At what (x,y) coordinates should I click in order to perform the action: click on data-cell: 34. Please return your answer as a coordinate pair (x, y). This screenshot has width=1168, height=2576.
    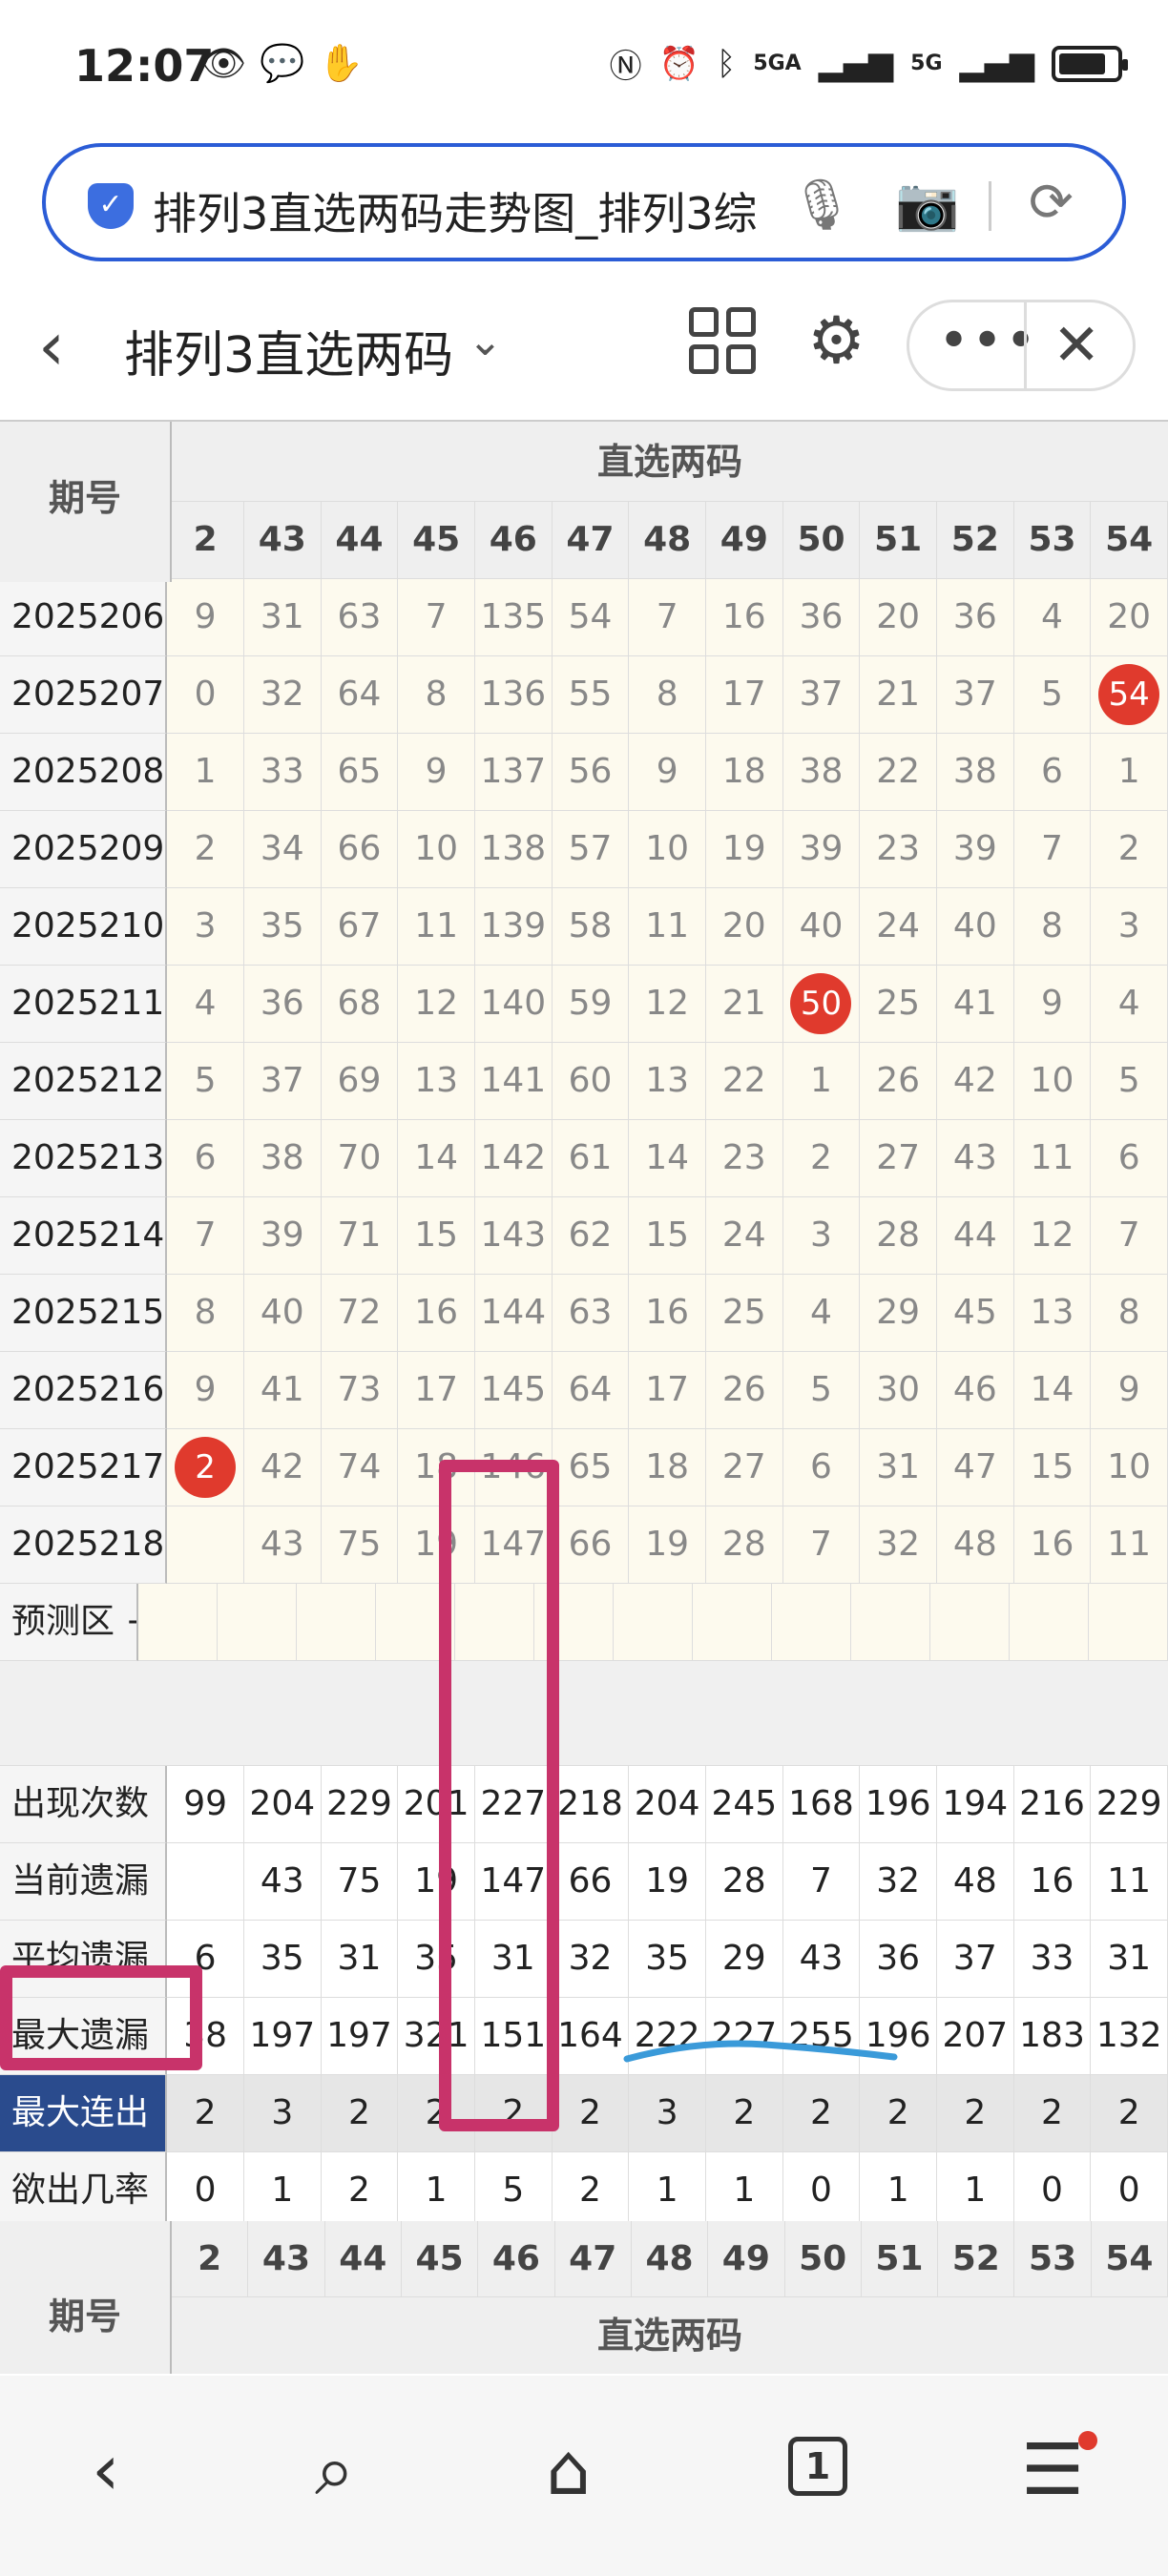
    Looking at the image, I should click on (282, 849).